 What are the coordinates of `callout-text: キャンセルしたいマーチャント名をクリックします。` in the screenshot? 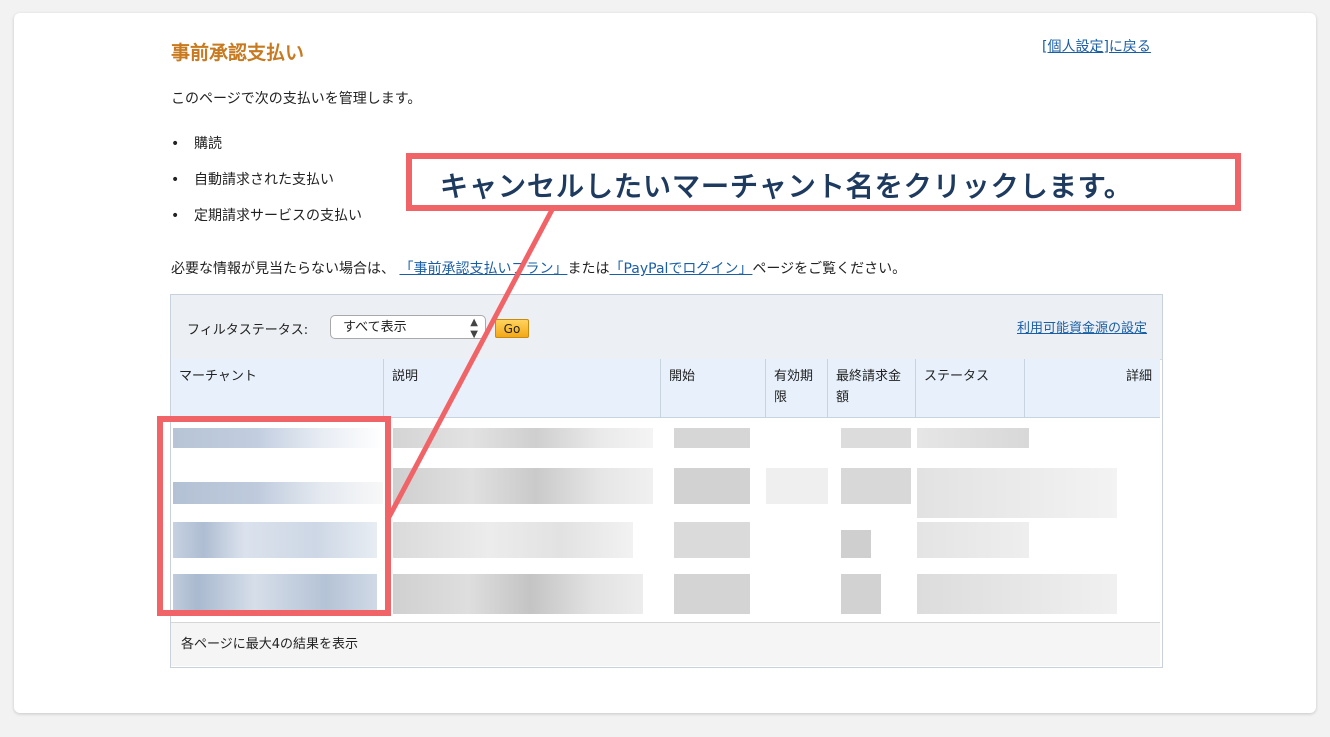 It's located at (786, 186).